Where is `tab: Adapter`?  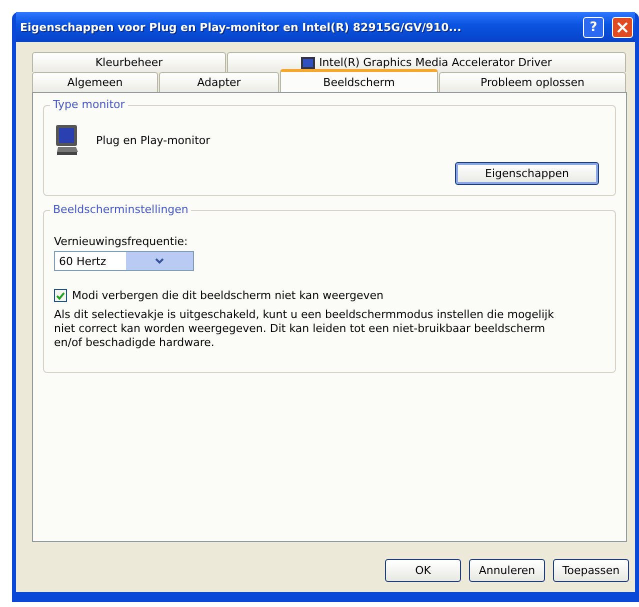 tab: Adapter is located at coordinates (219, 82).